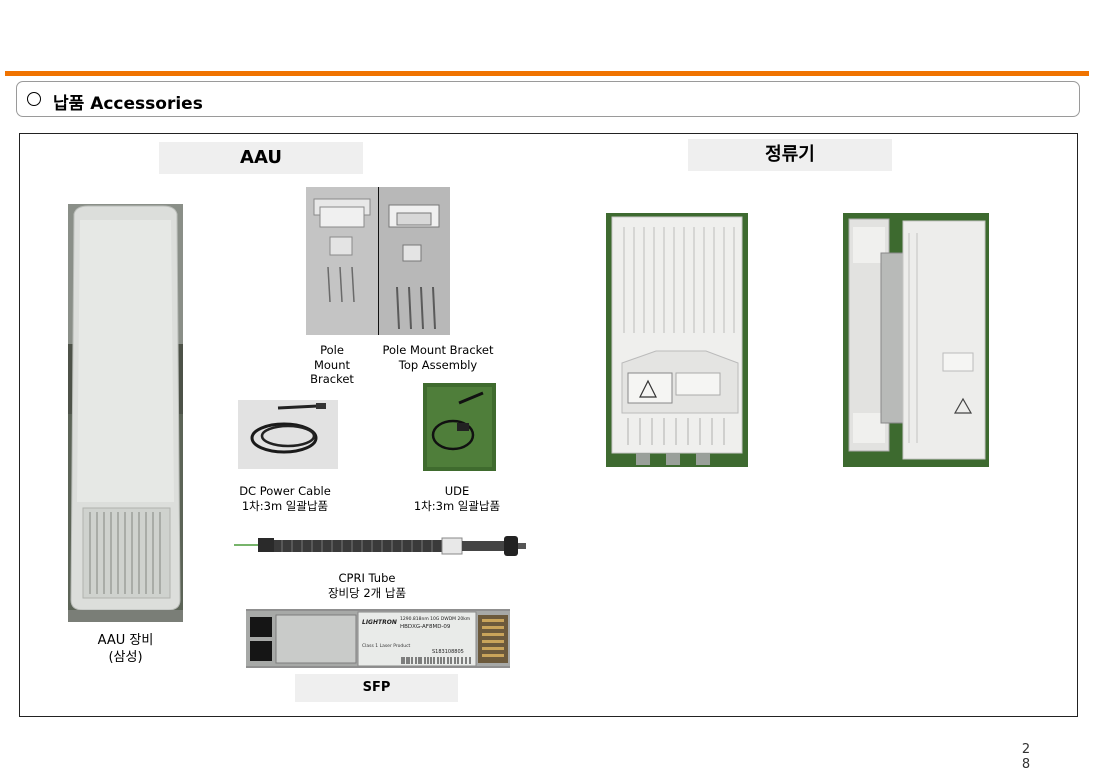 This screenshot has height=772, width=1096. I want to click on section-title-box: 납품 Accessories, so click(548, 99).